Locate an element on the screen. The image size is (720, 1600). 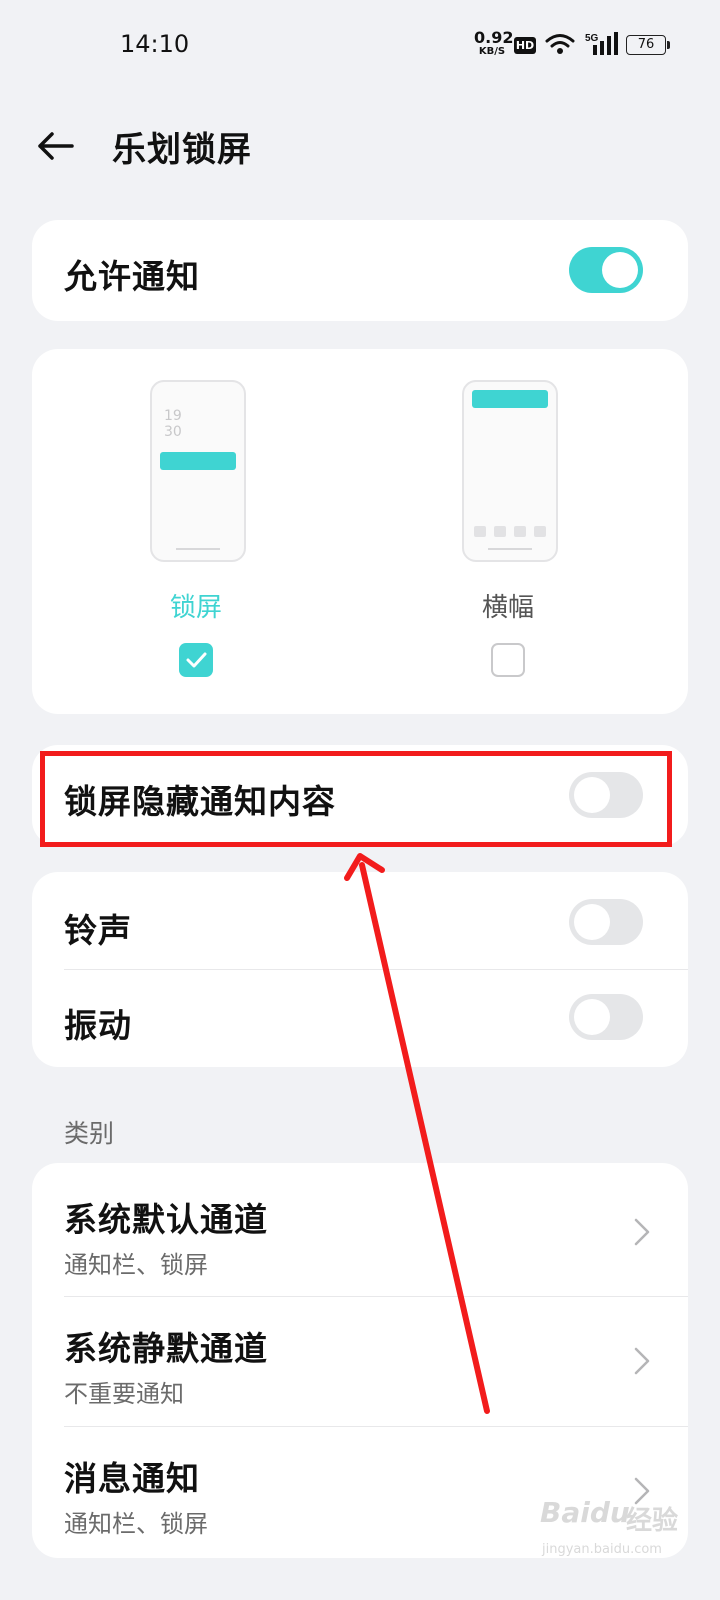
vibration-toggle is located at coordinates (606, 1017).